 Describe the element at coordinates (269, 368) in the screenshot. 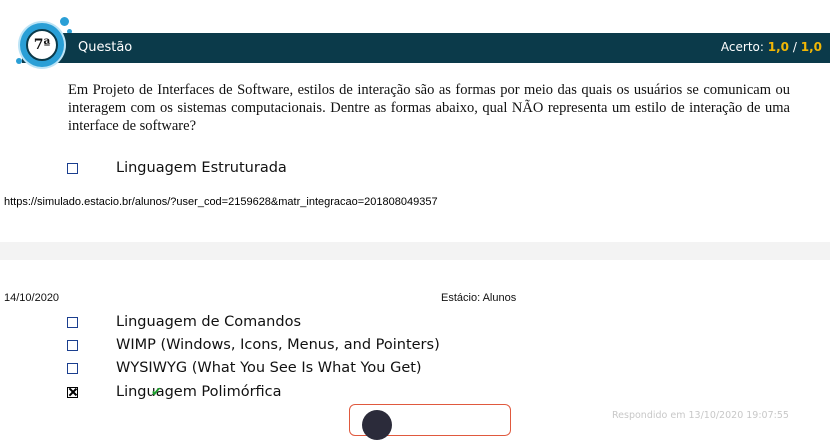

I see `option-label: WYSIWYG (What You See Is What You Get)` at that location.